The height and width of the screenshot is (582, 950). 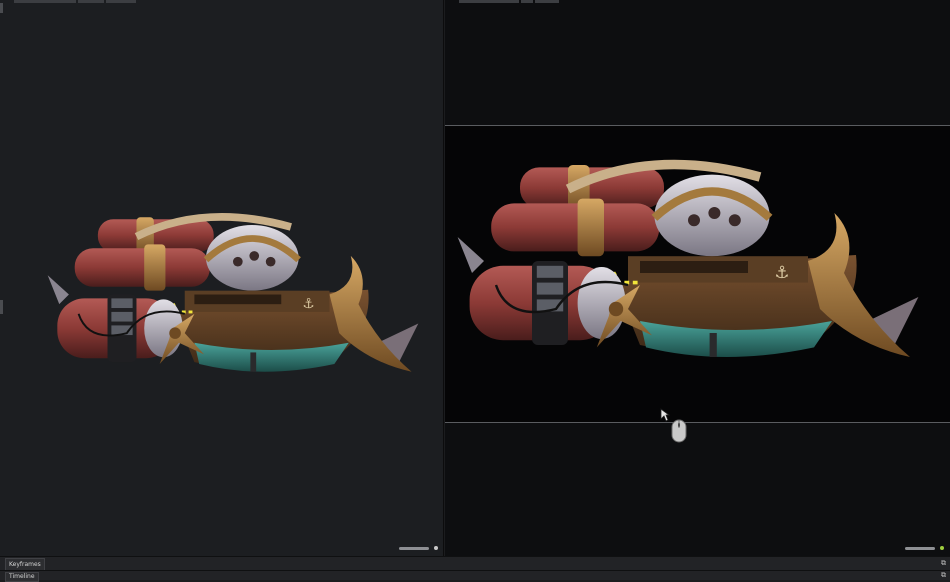 What do you see at coordinates (436, 548) in the screenshot?
I see `status-dot` at bounding box center [436, 548].